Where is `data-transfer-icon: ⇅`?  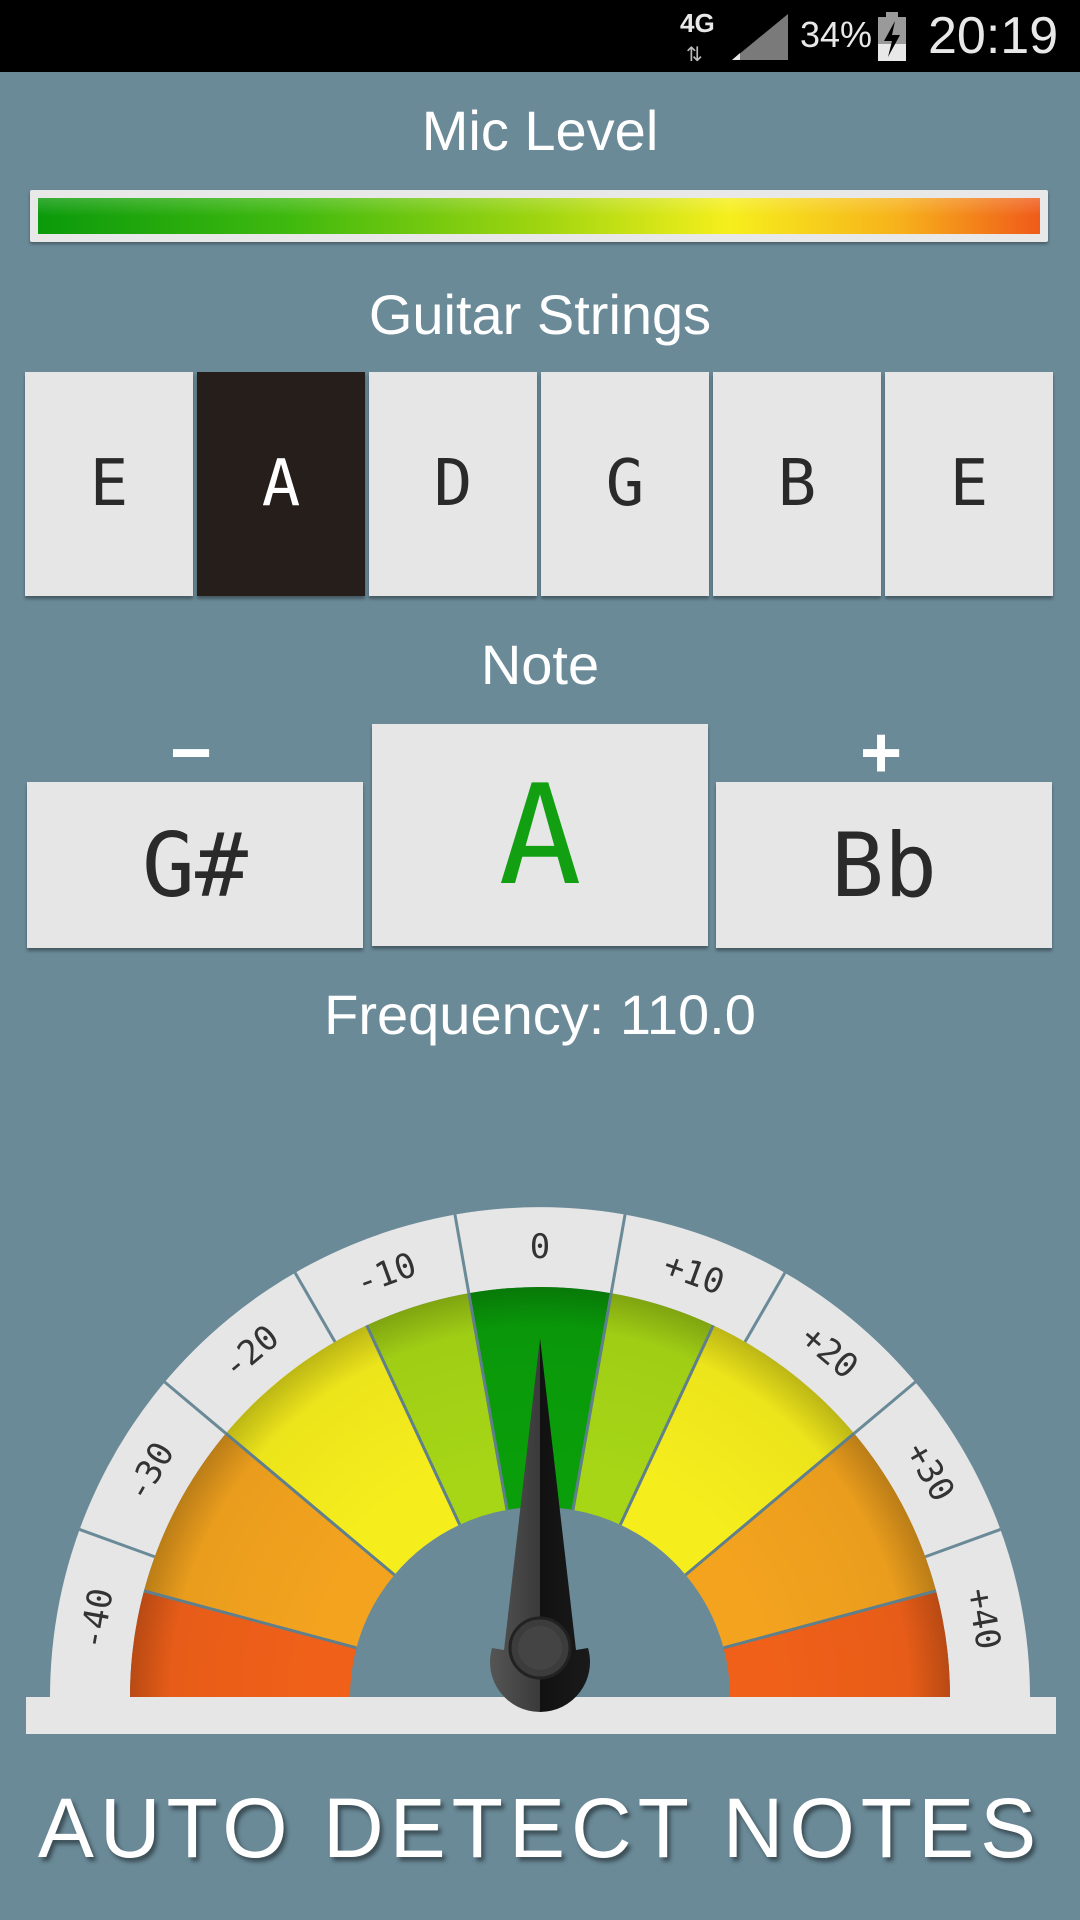 data-transfer-icon: ⇅ is located at coordinates (694, 54).